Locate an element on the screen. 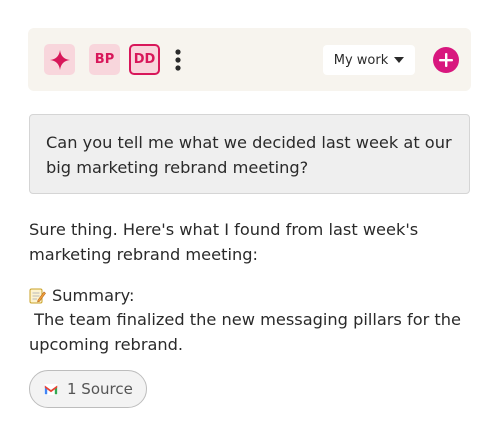 The image size is (500, 440). toolbar: BP DD My work is located at coordinates (249, 59).